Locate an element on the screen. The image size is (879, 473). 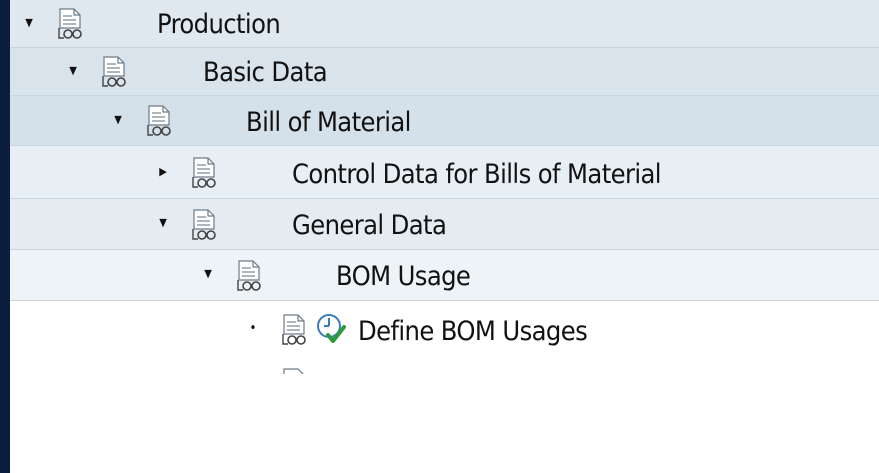
tree-node-label: Basic Data is located at coordinates (265, 72).